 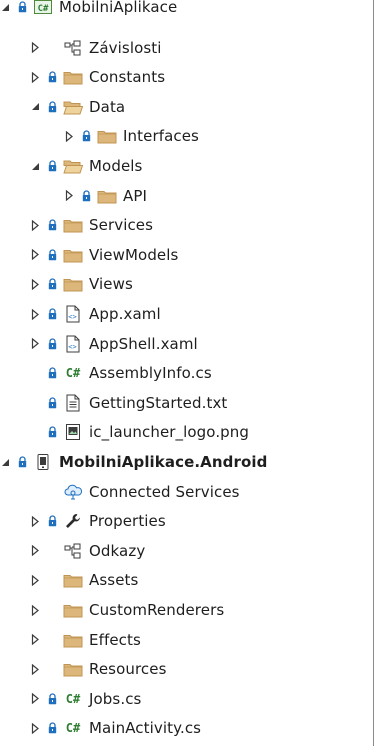 What do you see at coordinates (186, 284) in the screenshot?
I see `tree-item-views: Views` at bounding box center [186, 284].